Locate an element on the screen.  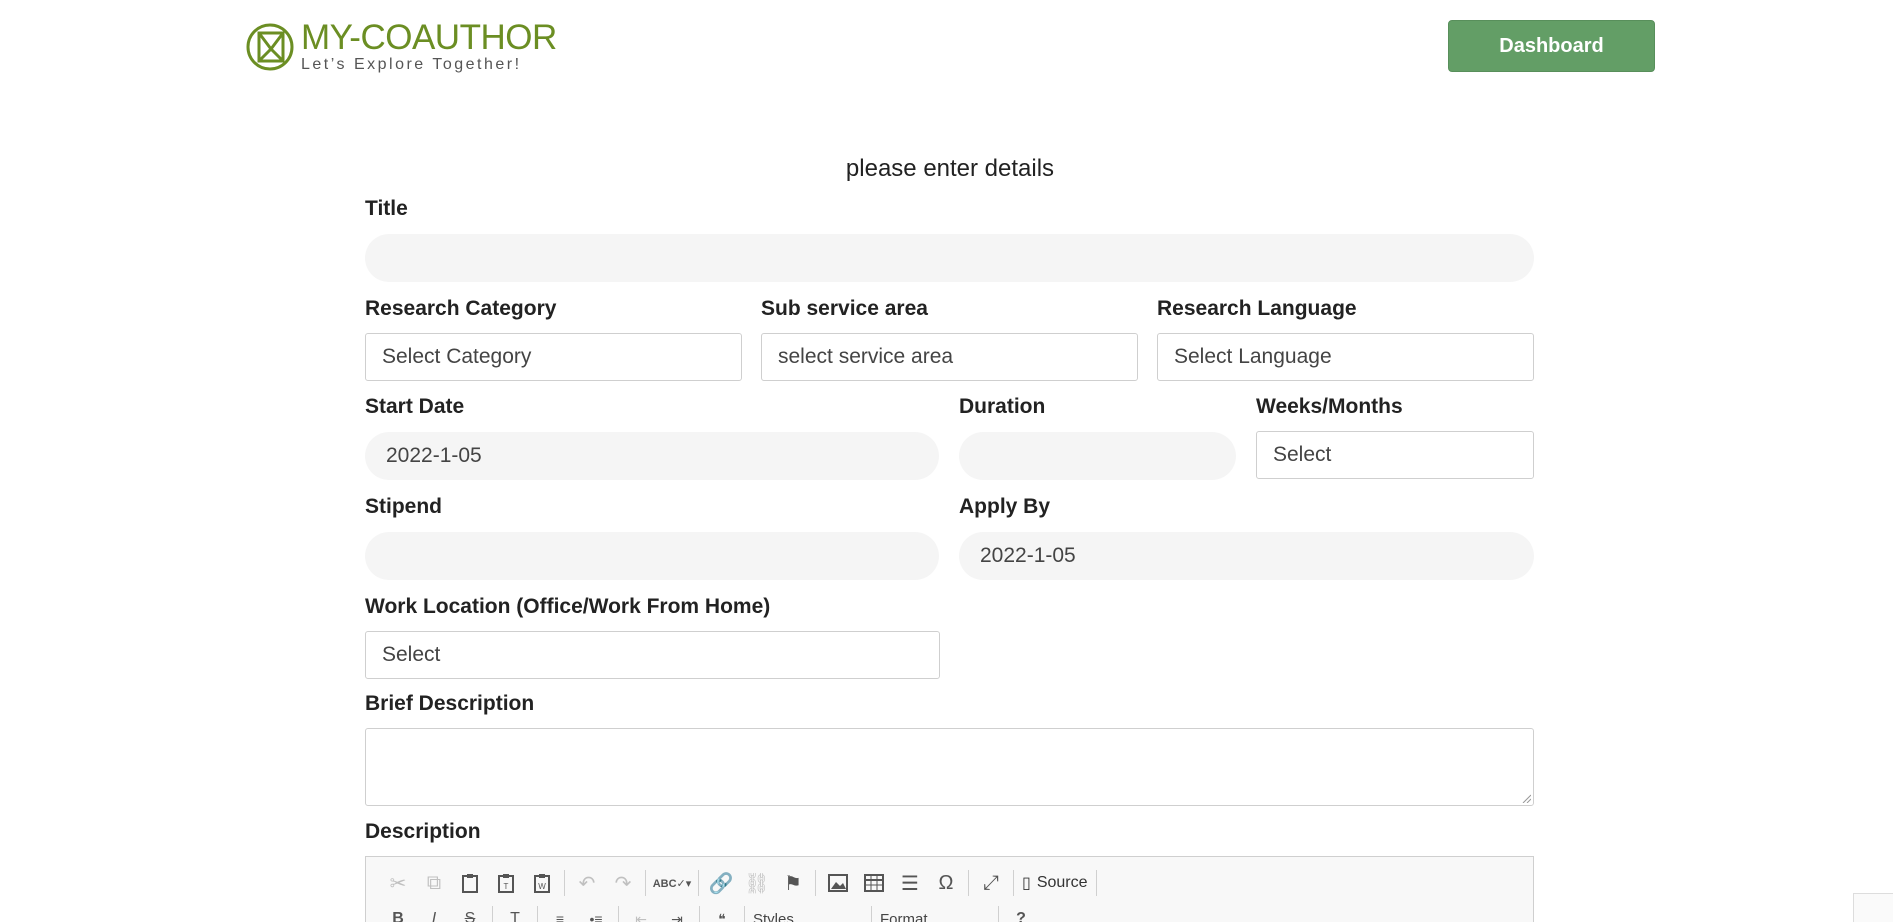
start-date-input: 2022-1-05 is located at coordinates (652, 456).